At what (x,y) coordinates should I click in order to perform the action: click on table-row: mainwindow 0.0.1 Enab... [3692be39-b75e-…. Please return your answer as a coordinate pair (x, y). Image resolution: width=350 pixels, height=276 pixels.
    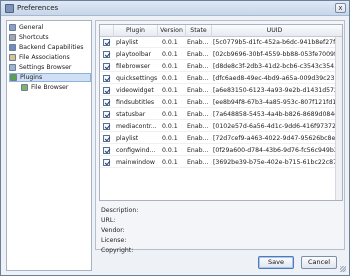
    Looking at the image, I should click on (221, 162).